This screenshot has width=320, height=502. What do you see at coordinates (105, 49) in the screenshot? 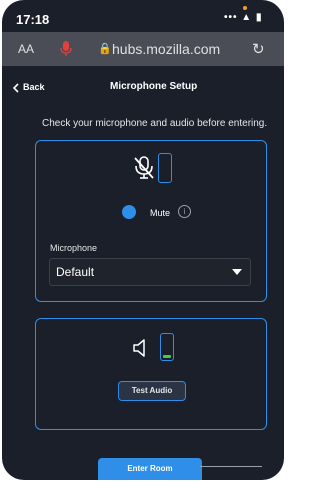
I see `lock-icon: 🔒` at bounding box center [105, 49].